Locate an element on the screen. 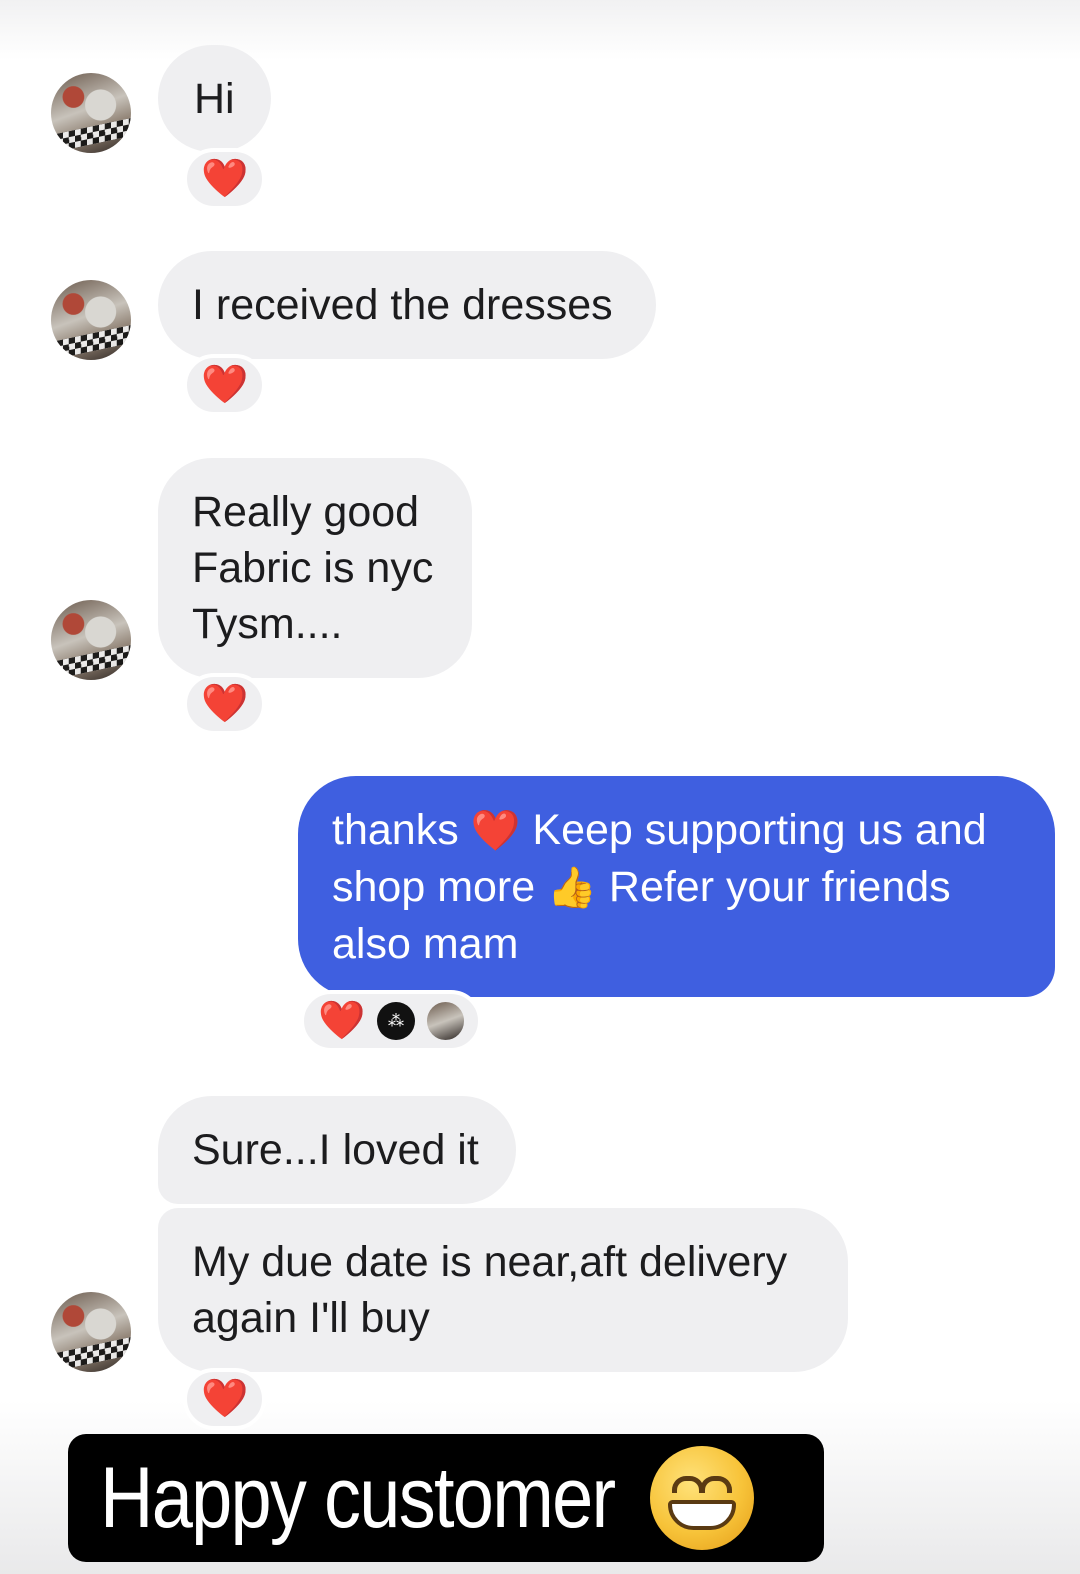  message-bubble-received: Hi is located at coordinates (214, 98).